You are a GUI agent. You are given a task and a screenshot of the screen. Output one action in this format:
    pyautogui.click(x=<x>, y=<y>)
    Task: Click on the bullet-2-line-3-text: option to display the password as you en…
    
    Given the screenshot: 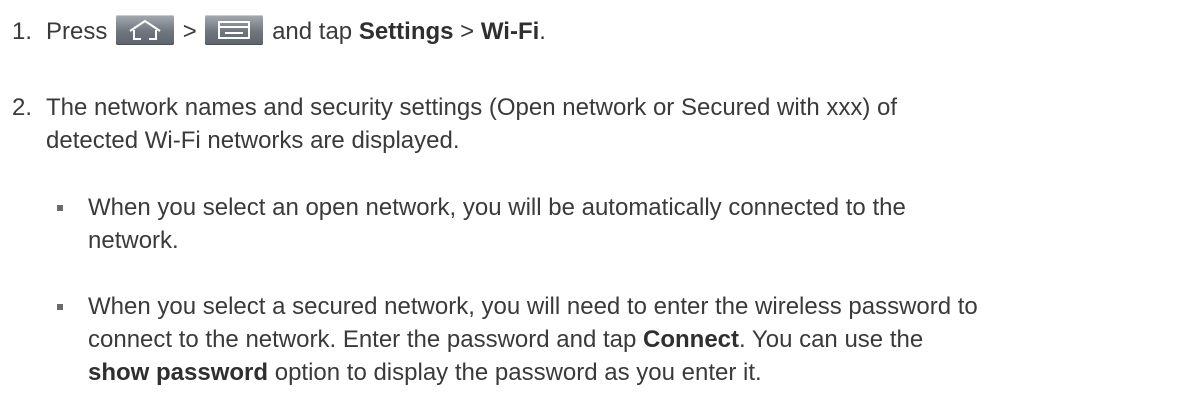 What is the action you would take?
    pyautogui.click(x=518, y=372)
    